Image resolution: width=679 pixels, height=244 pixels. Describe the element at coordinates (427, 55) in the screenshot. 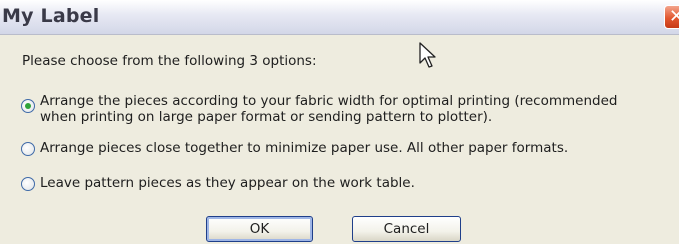

I see `mouse-pointer-icon` at that location.